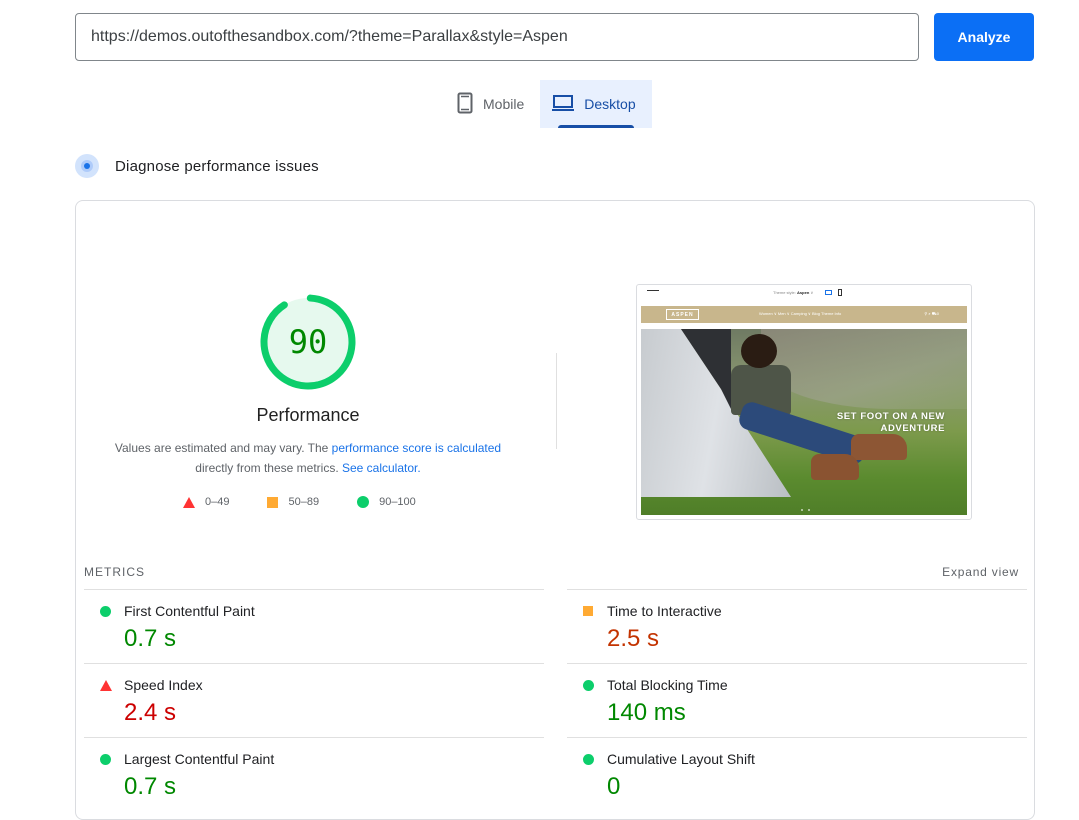  Describe the element at coordinates (363, 502) in the screenshot. I see `circle-icon` at that location.